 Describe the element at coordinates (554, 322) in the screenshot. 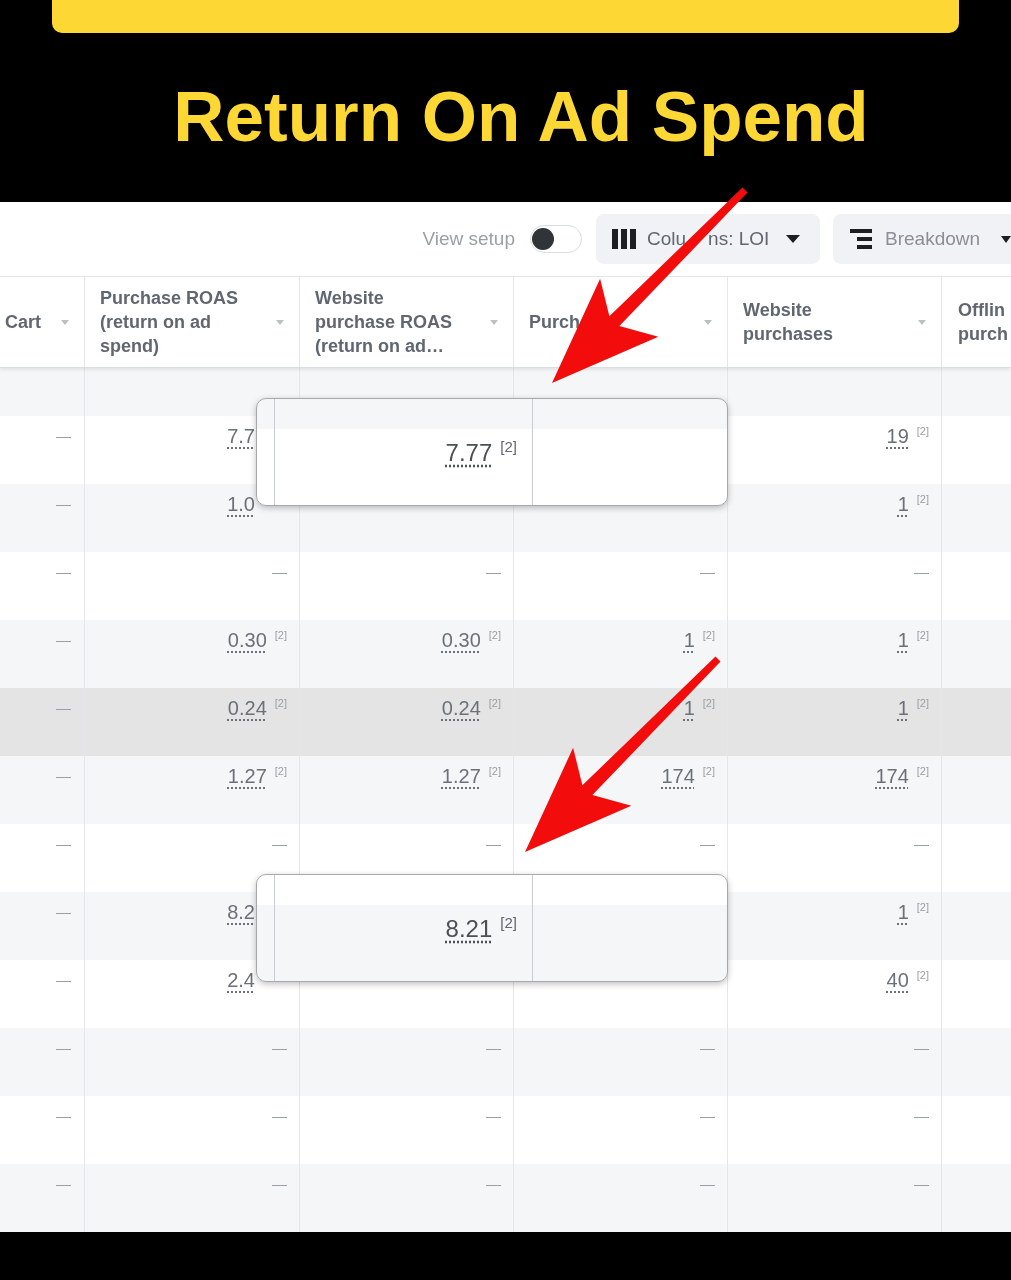

I see `column-header: Purch` at that location.